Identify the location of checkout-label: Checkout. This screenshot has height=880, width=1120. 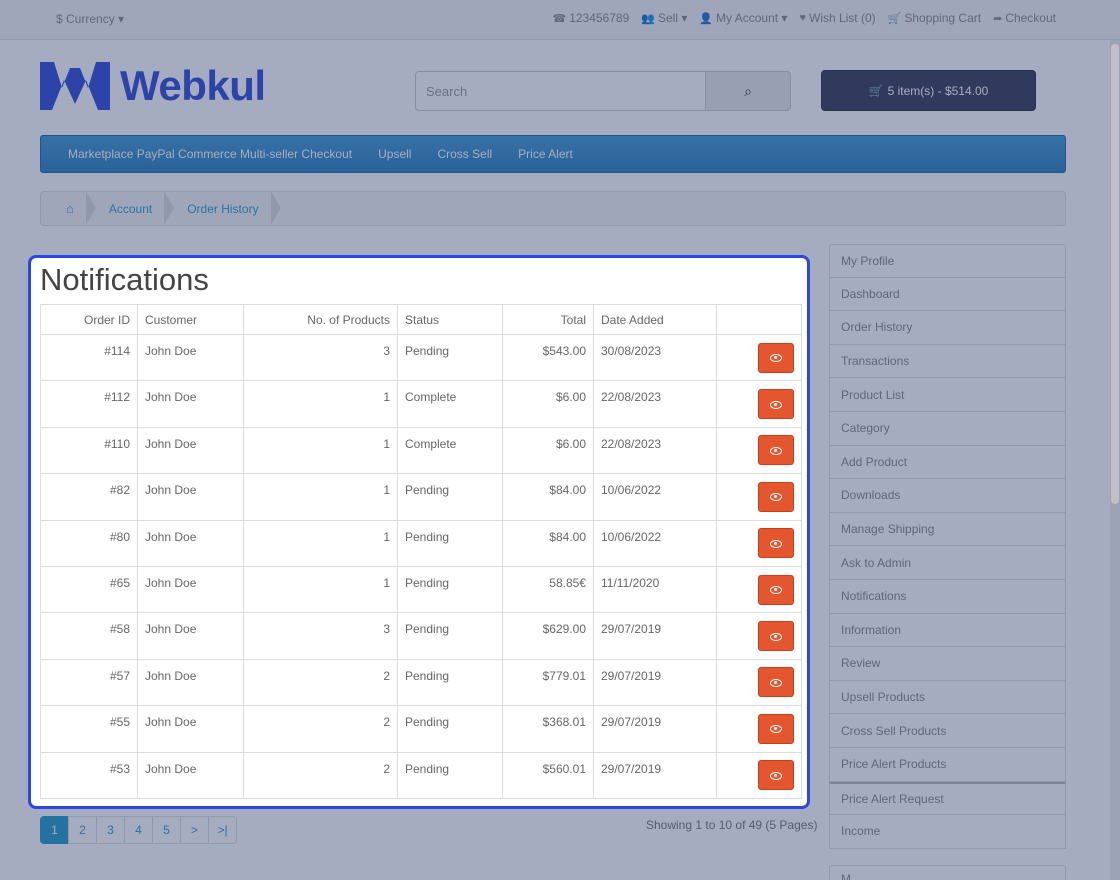
(1030, 18).